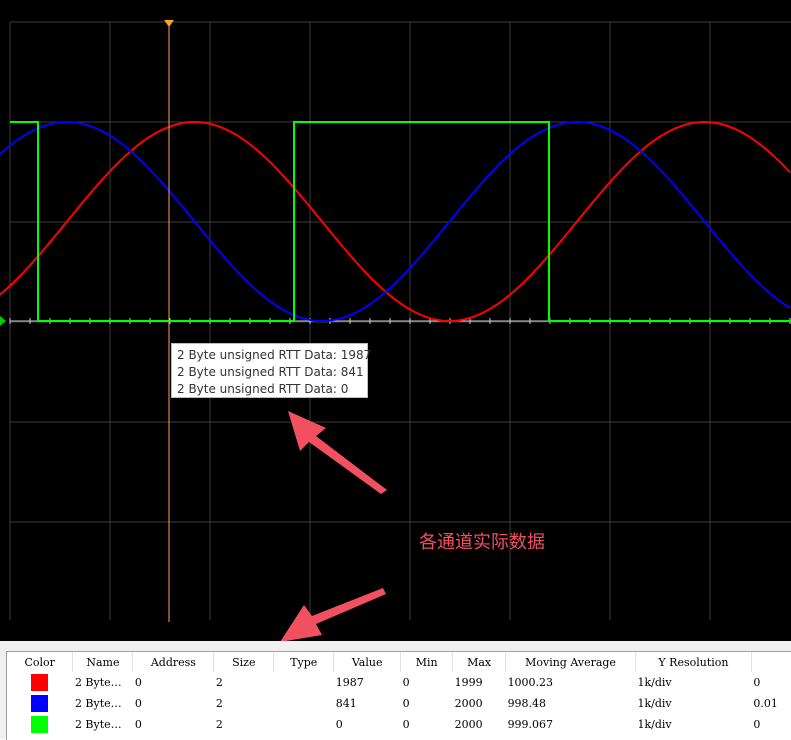 The height and width of the screenshot is (740, 791). Describe the element at coordinates (304, 662) in the screenshot. I see `column-header-type: Type` at that location.